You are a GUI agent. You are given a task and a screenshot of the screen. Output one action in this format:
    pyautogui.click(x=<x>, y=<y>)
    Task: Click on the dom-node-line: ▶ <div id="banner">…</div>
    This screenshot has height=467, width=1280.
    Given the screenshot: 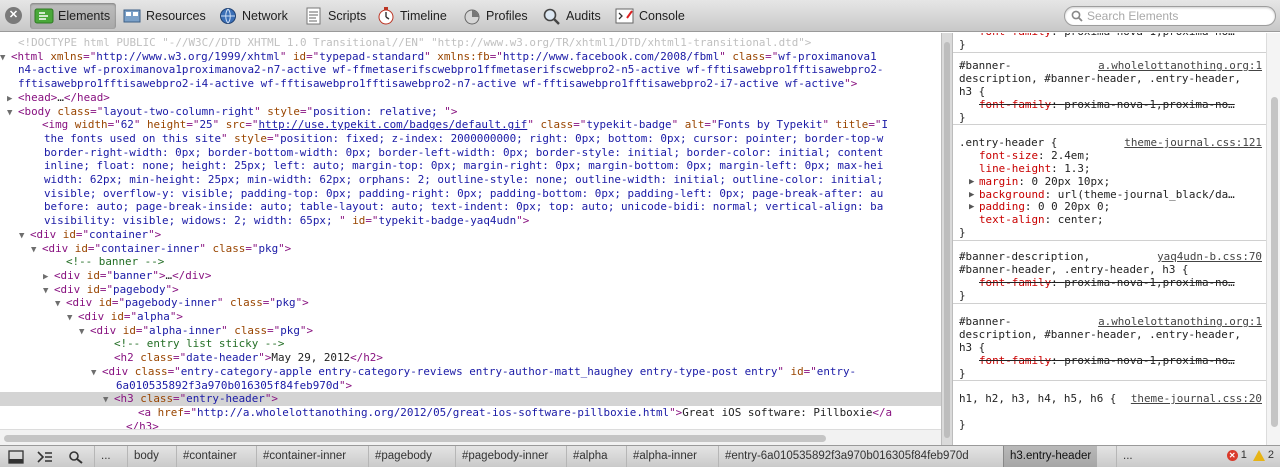 What is the action you would take?
    pyautogui.click(x=470, y=276)
    